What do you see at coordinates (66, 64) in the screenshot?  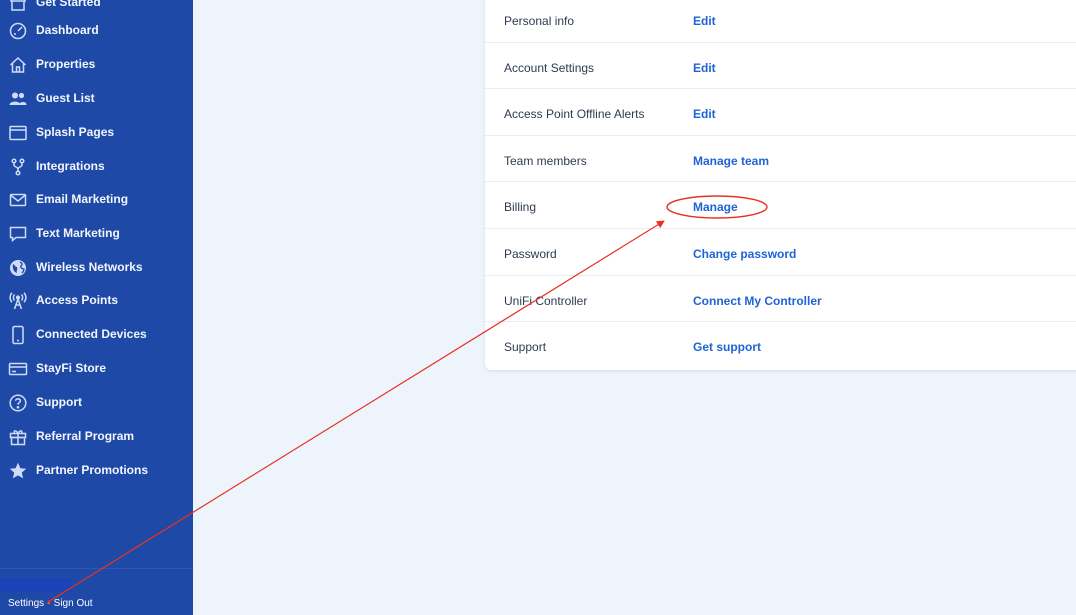 I see `sidebar-item-label: Properties` at bounding box center [66, 64].